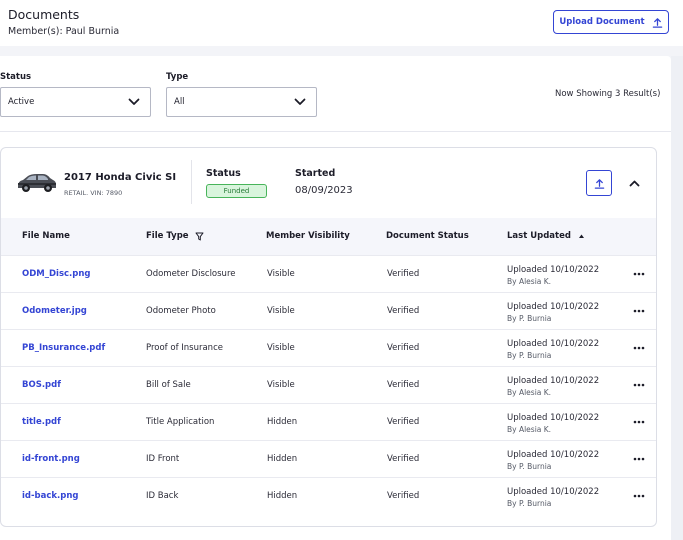 The image size is (683, 540). Describe the element at coordinates (199, 236) in the screenshot. I see `filter-funnel-icon` at that location.